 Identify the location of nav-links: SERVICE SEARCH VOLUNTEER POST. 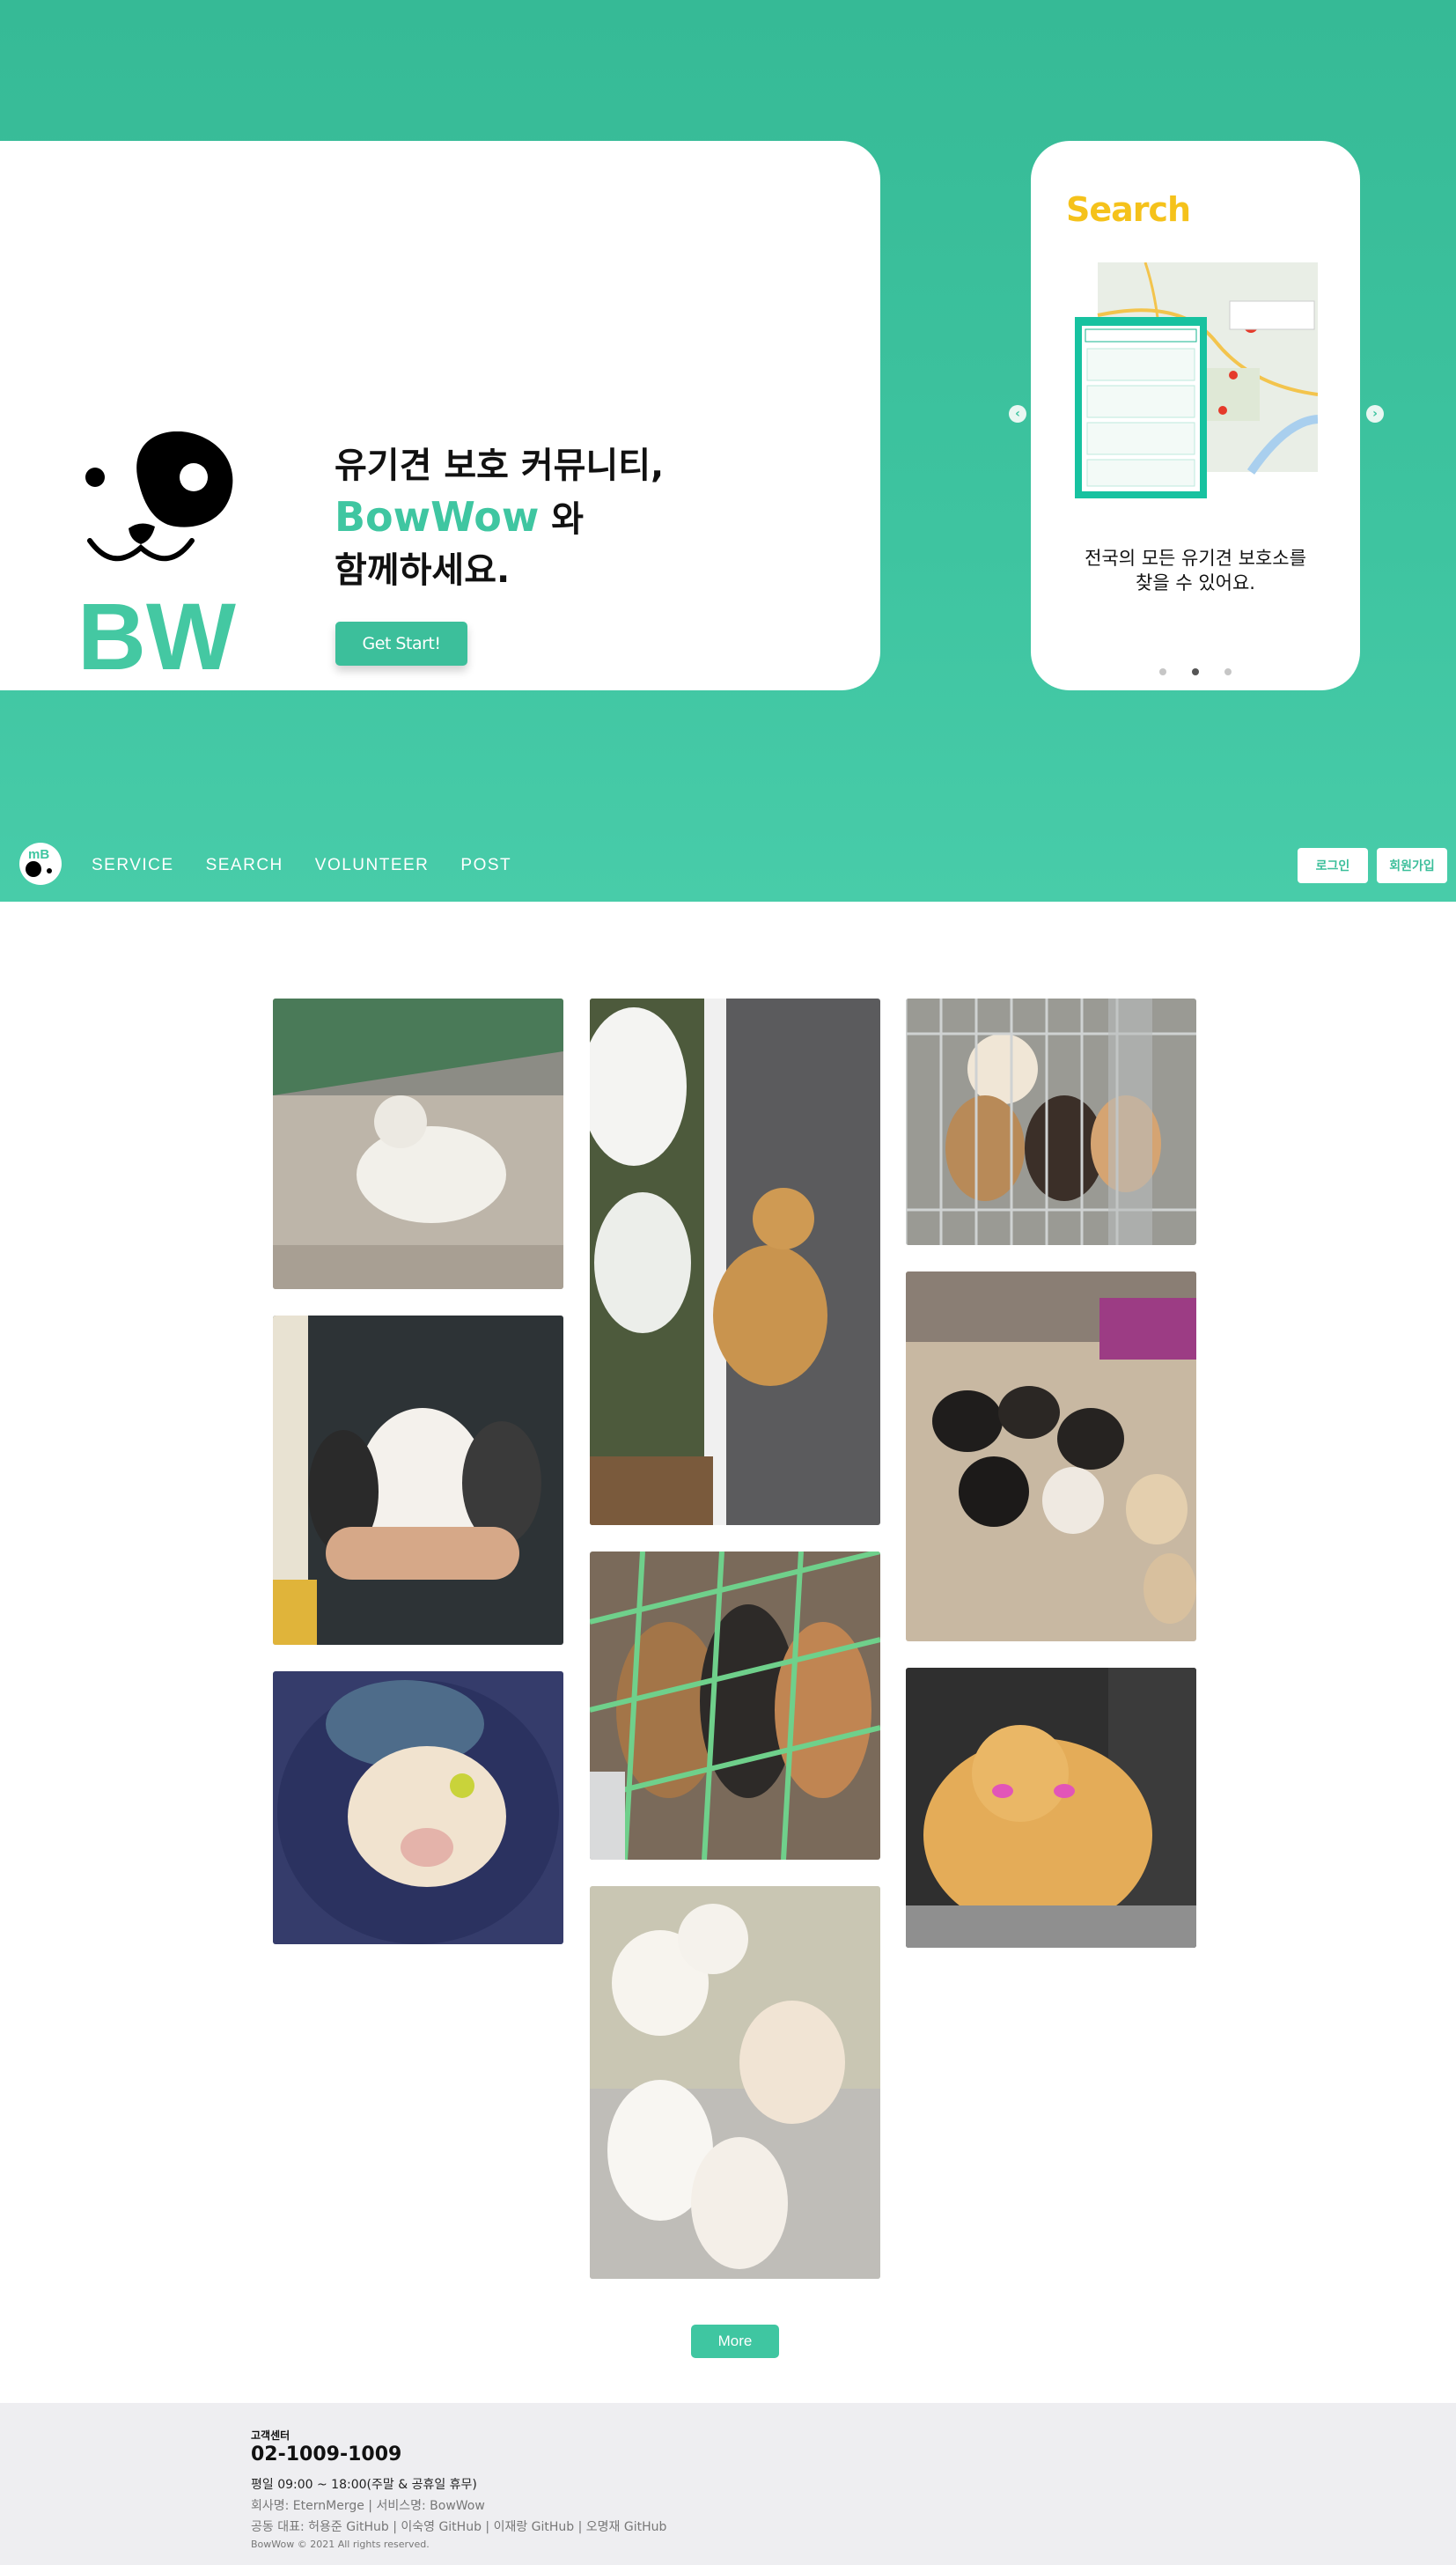
(317, 865).